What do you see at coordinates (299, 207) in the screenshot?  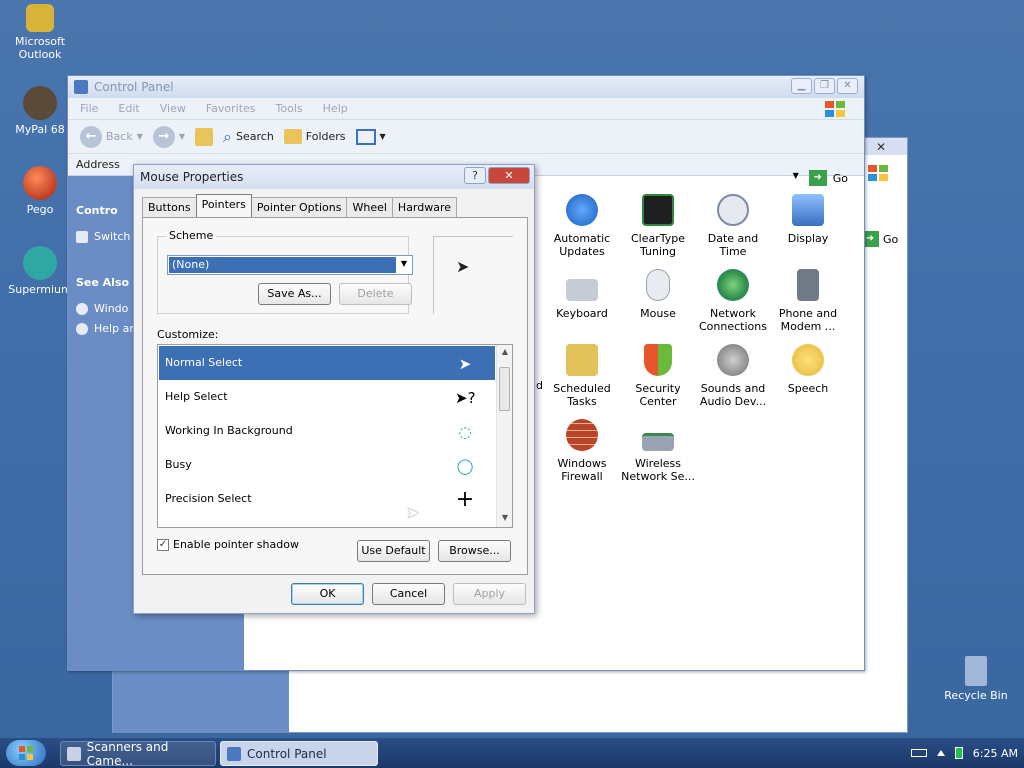 I see `tab-pointer-options: Pointer Options` at bounding box center [299, 207].